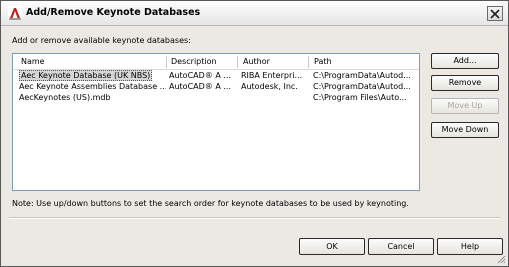 The height and width of the screenshot is (267, 509). I want to click on autocad-icon, so click(15, 13).